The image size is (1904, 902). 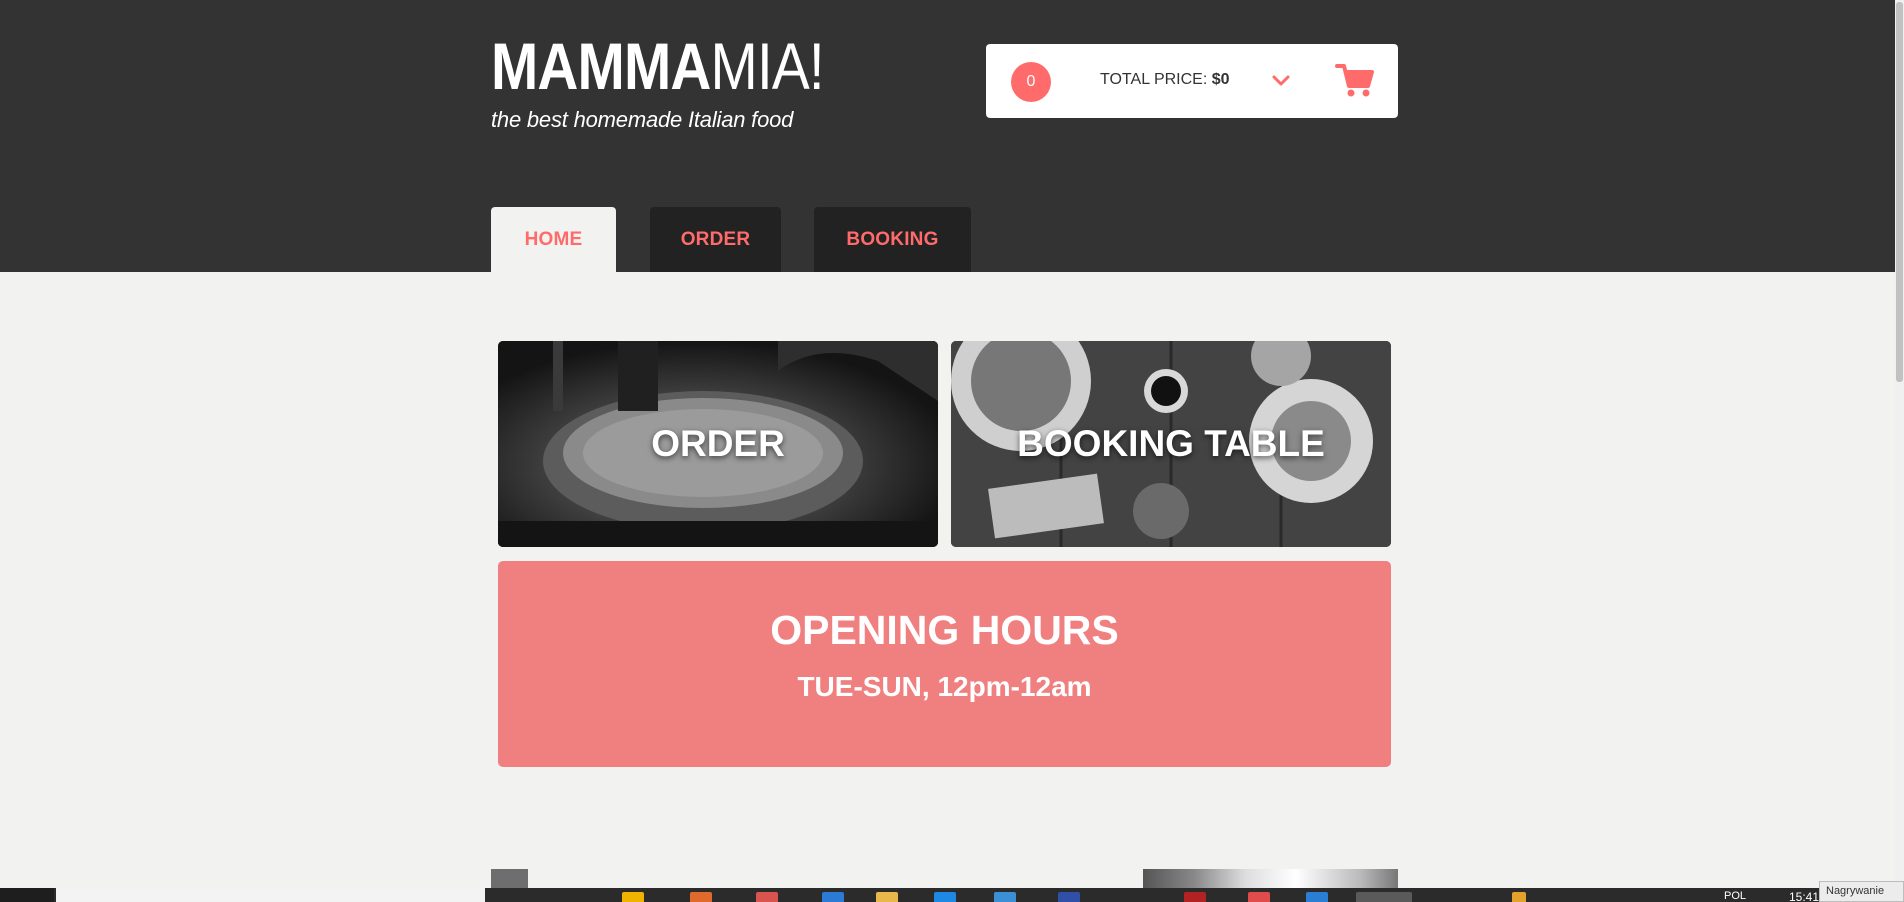 I want to click on chevron-down-icon, so click(x=1281, y=81).